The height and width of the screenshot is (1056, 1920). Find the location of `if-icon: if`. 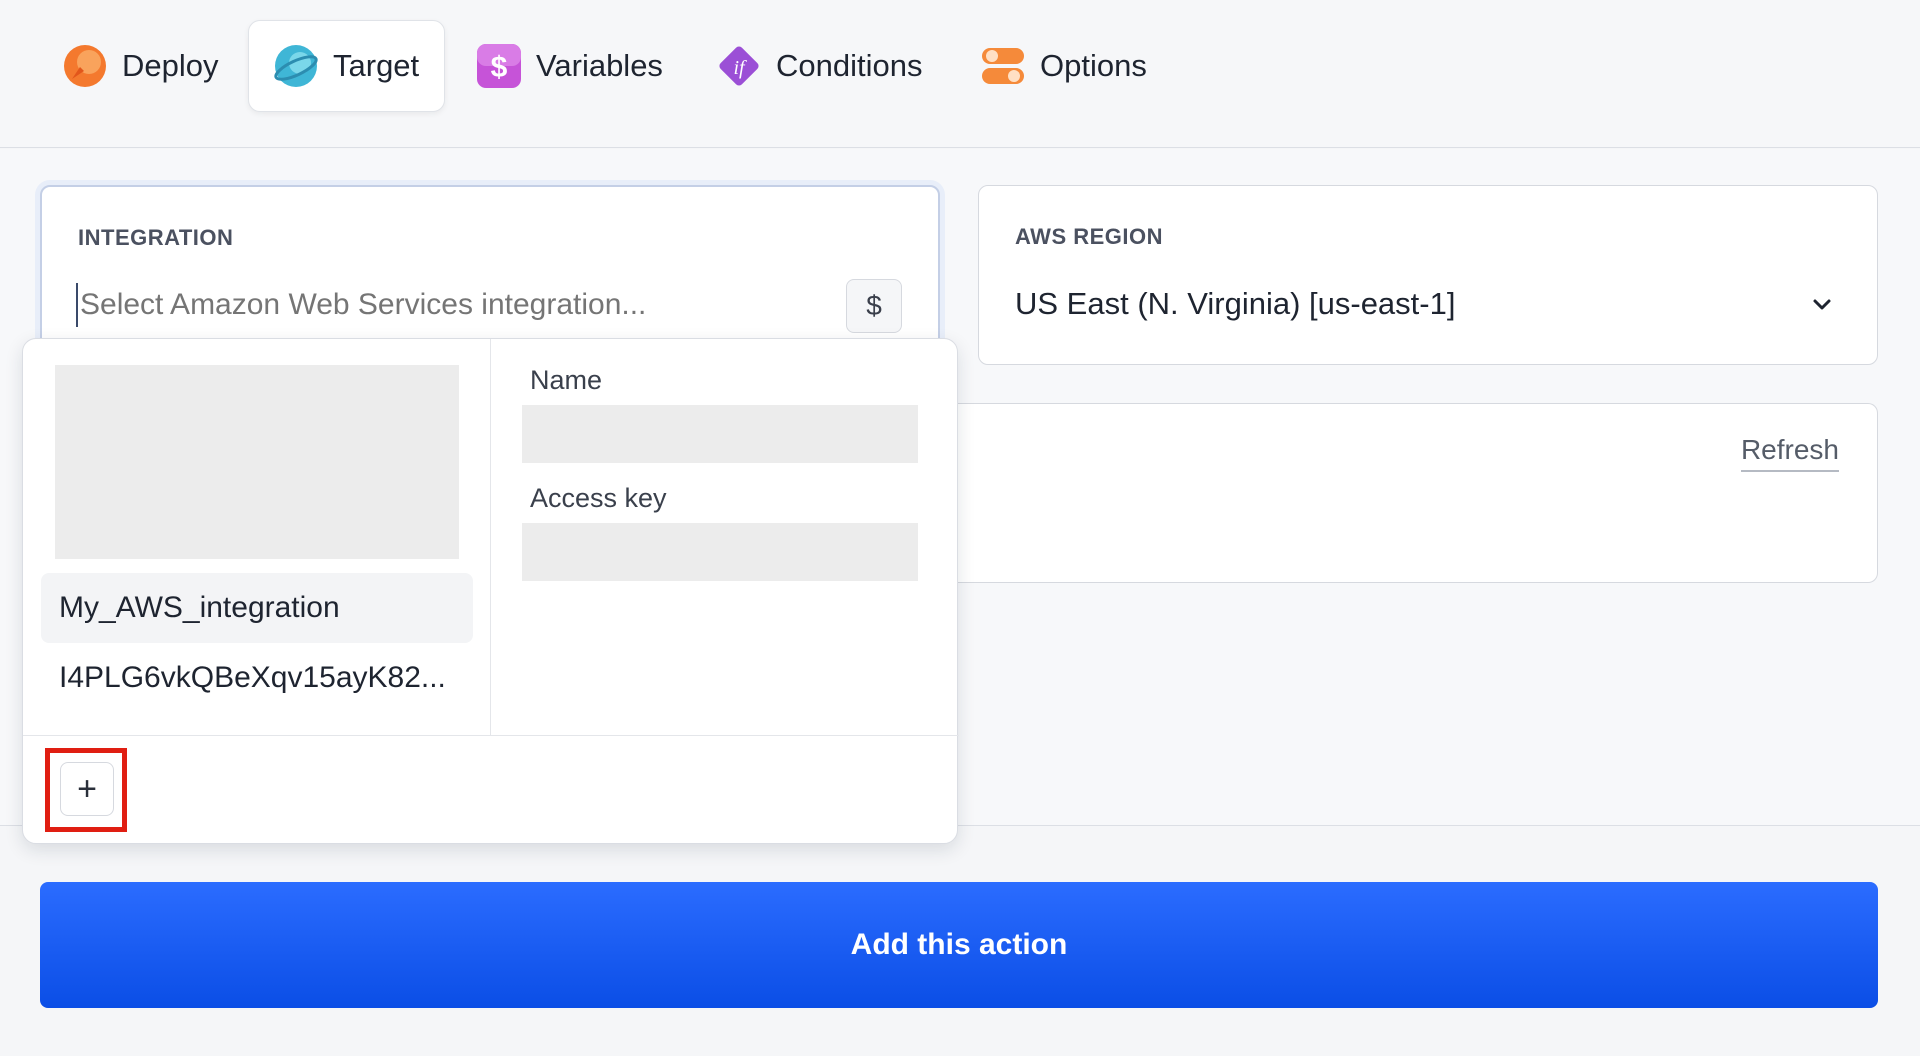

if-icon: if is located at coordinates (739, 66).